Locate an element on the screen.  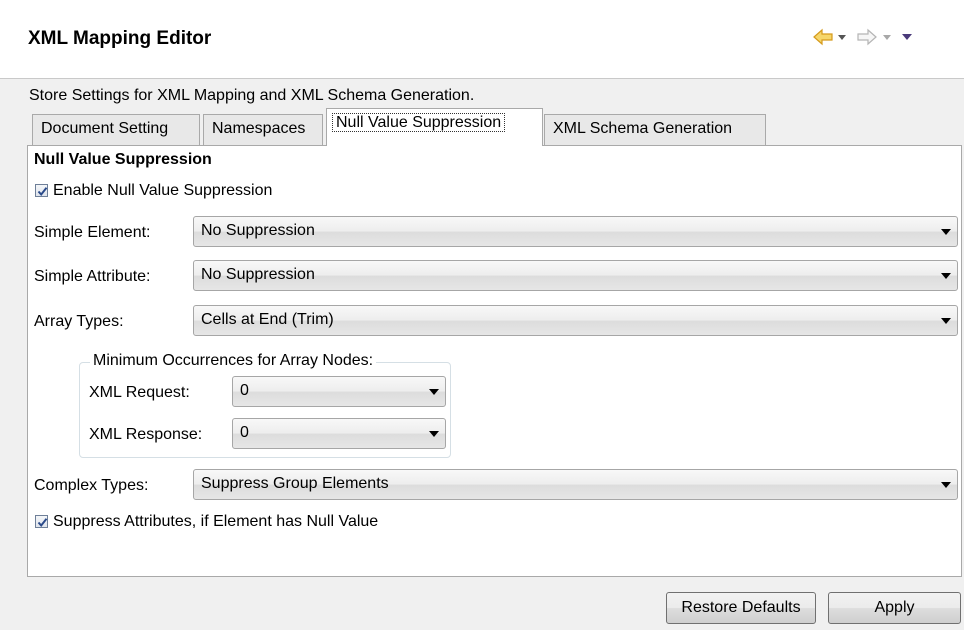
enable-null-suppression-label: Enable Null Value Suppression is located at coordinates (163, 190).